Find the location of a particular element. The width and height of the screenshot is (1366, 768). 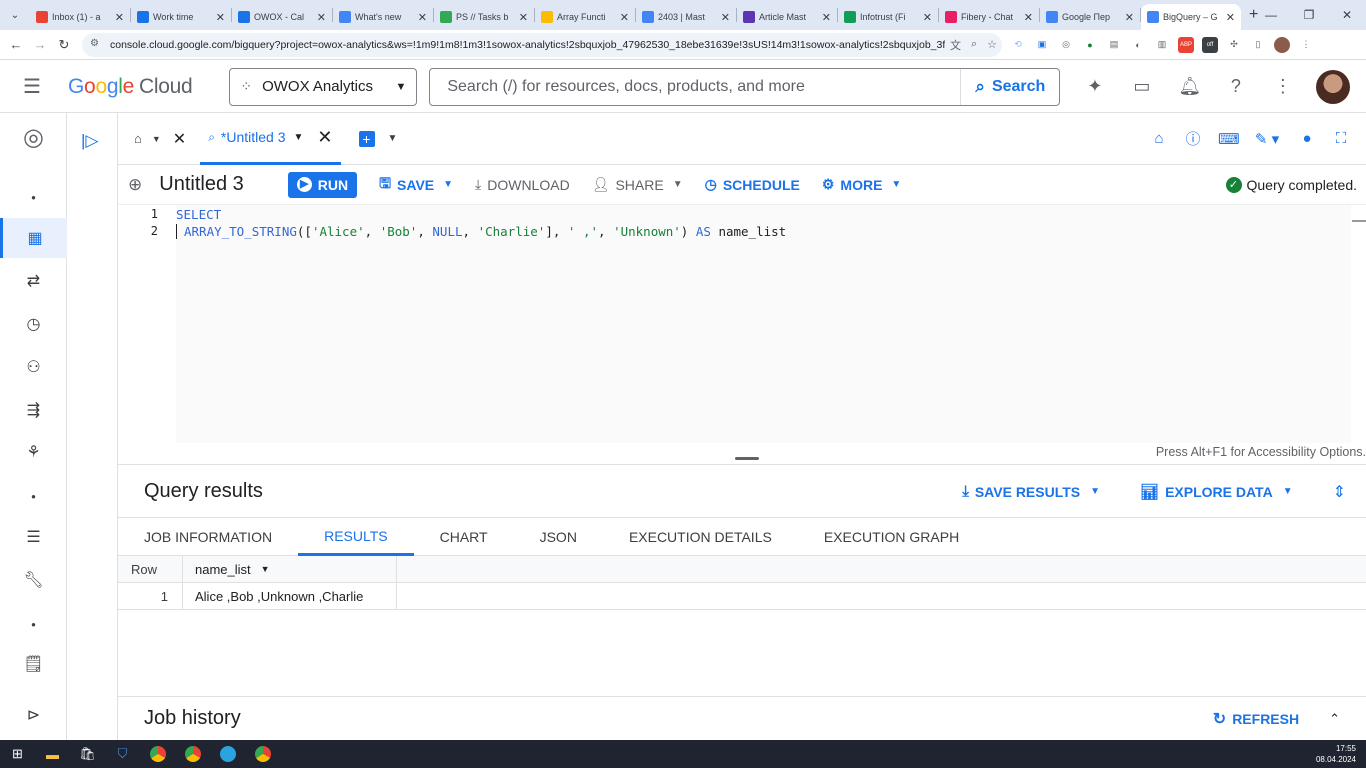

jobs-list-icon: ☰ is located at coordinates (33, 537).